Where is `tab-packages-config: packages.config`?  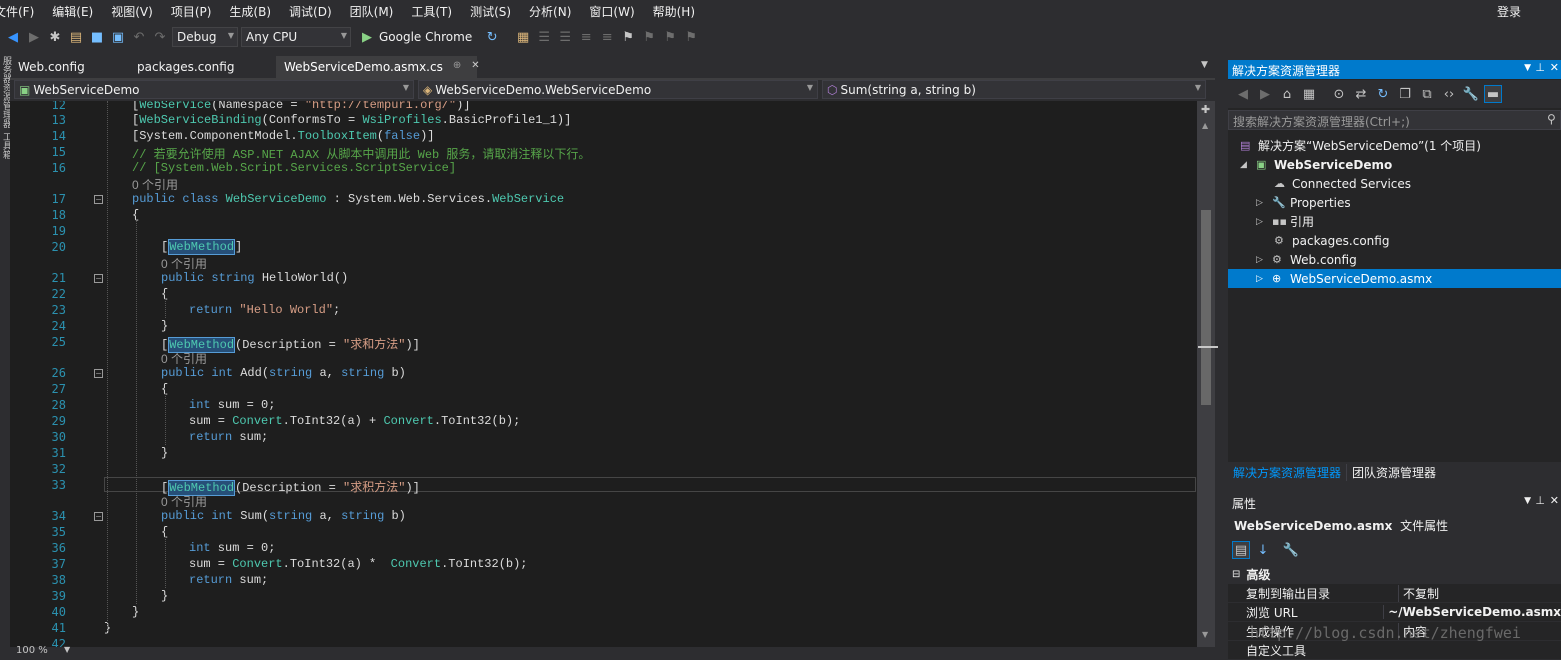
tab-packages-config: packages.config is located at coordinates (202, 67).